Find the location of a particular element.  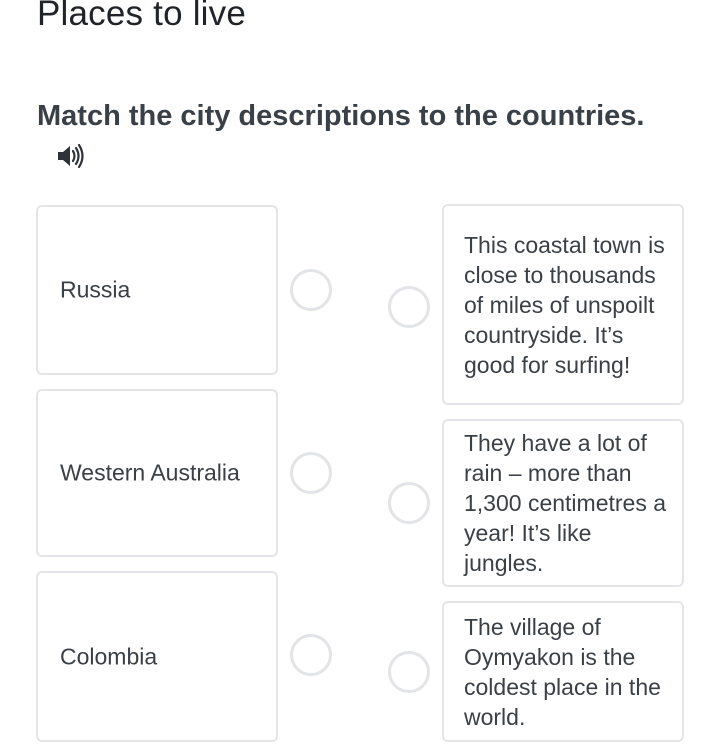

left-card-russia: Russia is located at coordinates (157, 290).